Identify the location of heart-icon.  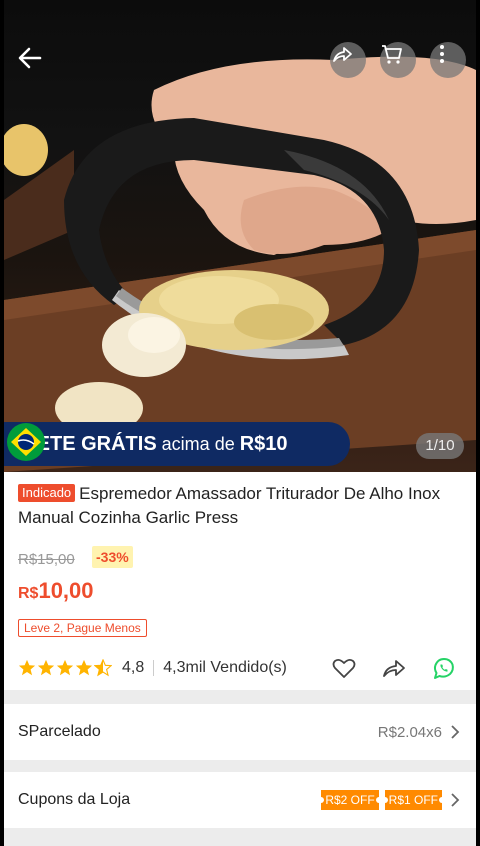
(344, 668).